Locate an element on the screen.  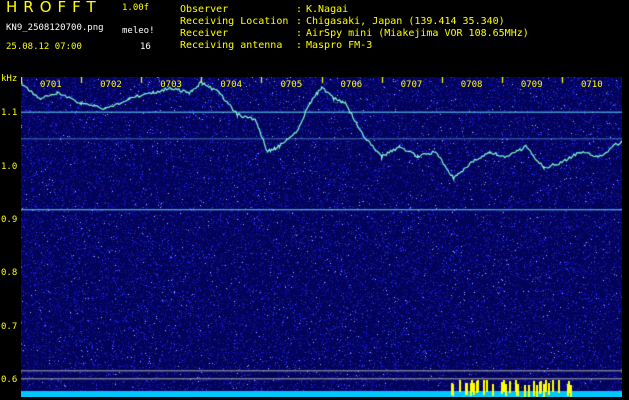
app-title: HROFFT is located at coordinates (54, 8).